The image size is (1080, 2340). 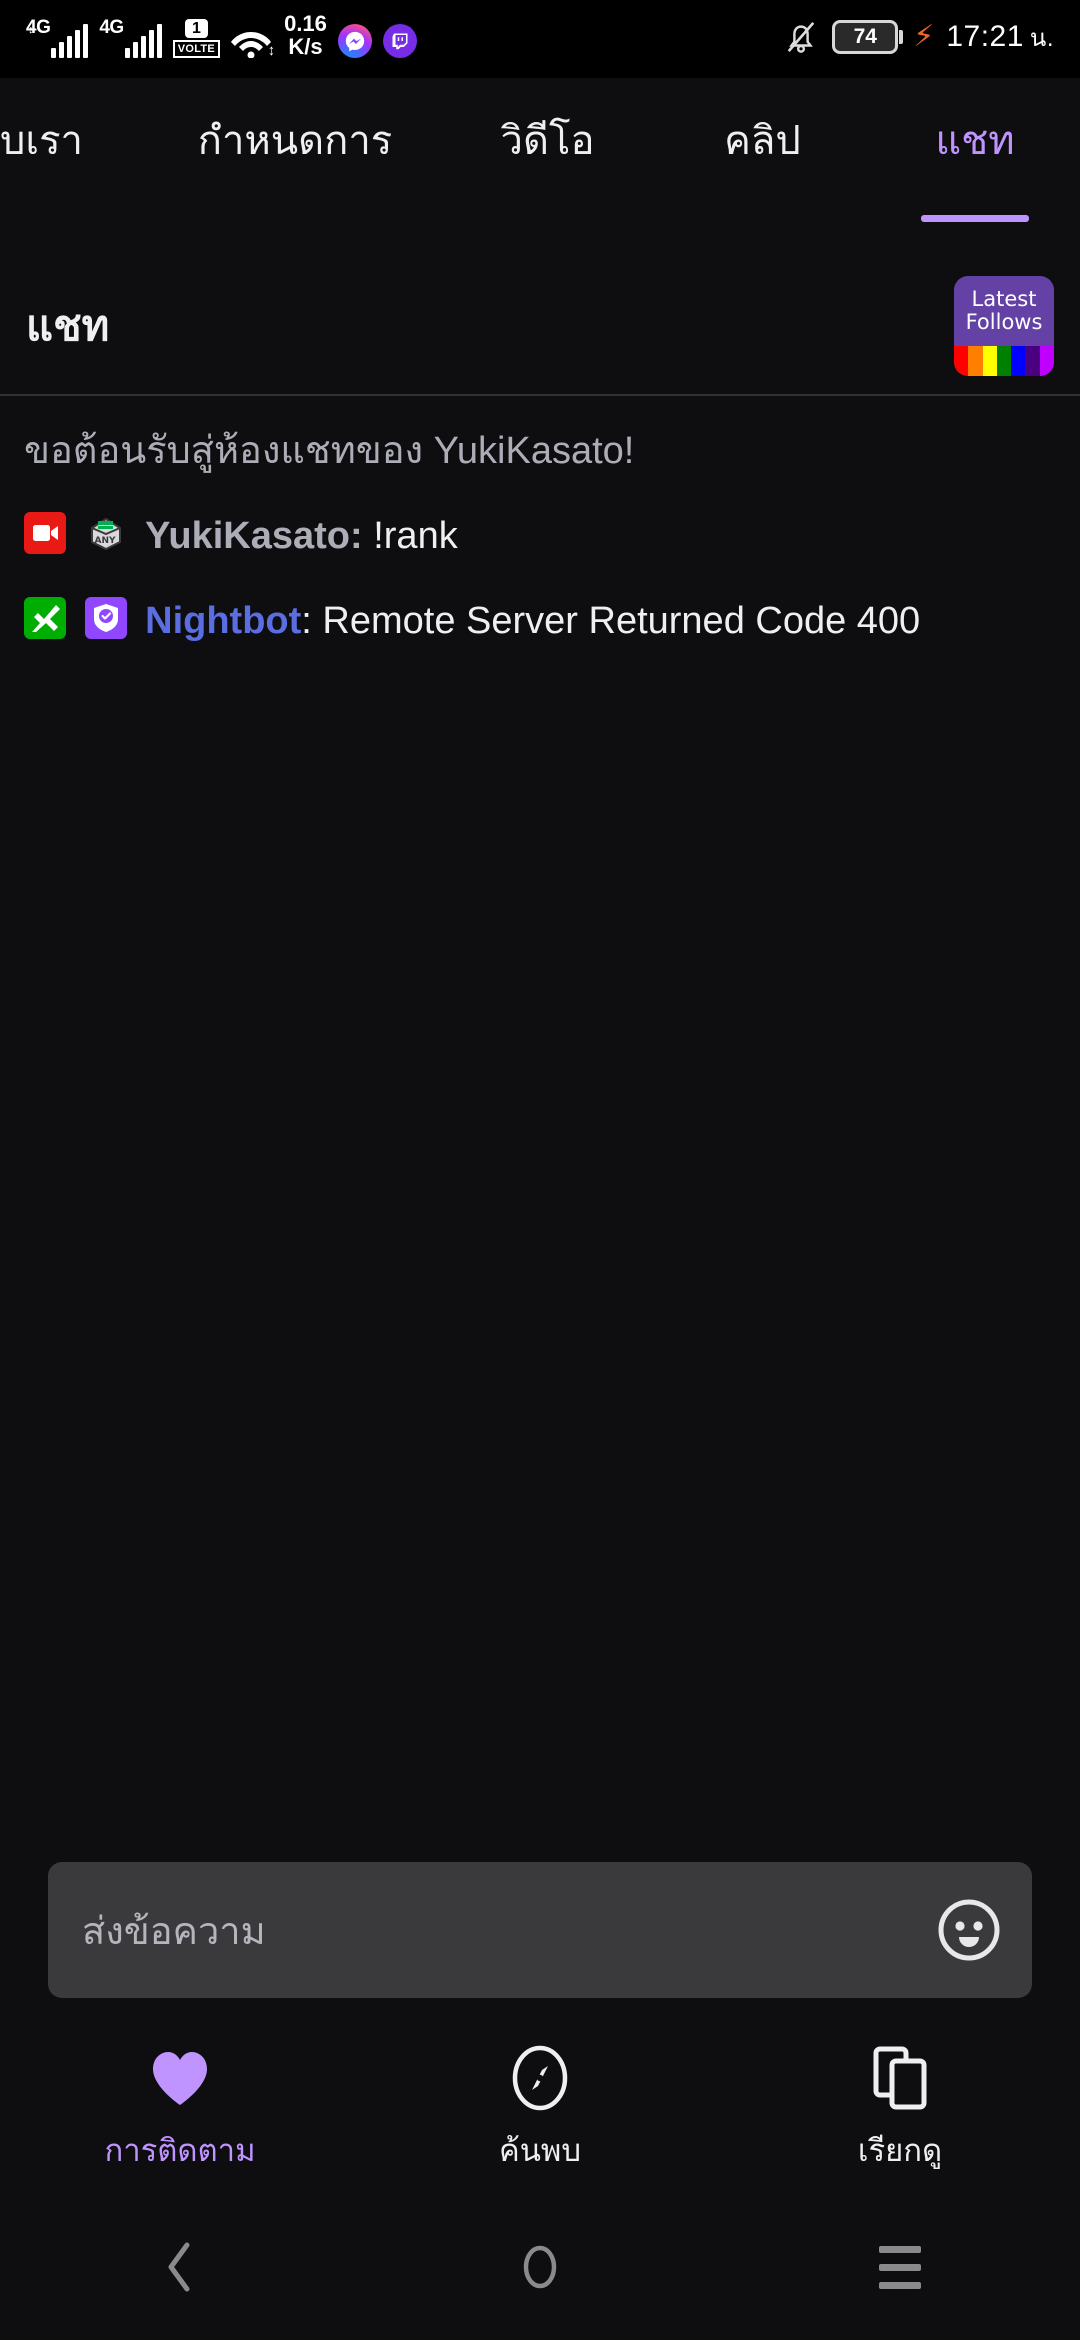 I want to click on moderator-badge-icon, so click(x=45, y=617).